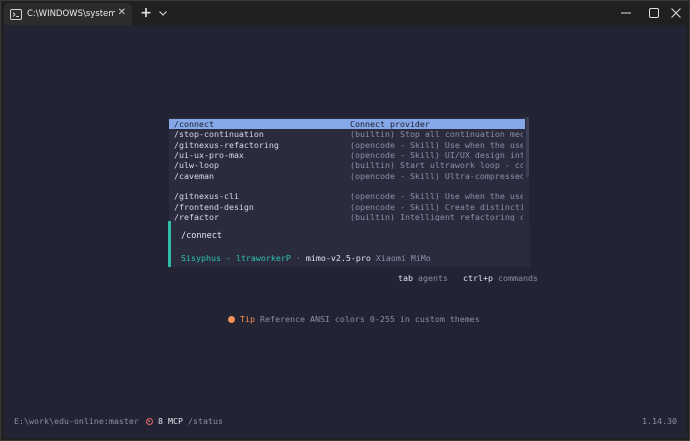 The image size is (690, 441). Describe the element at coordinates (347, 124) in the screenshot. I see `palette-item: /connect Connect provider` at that location.